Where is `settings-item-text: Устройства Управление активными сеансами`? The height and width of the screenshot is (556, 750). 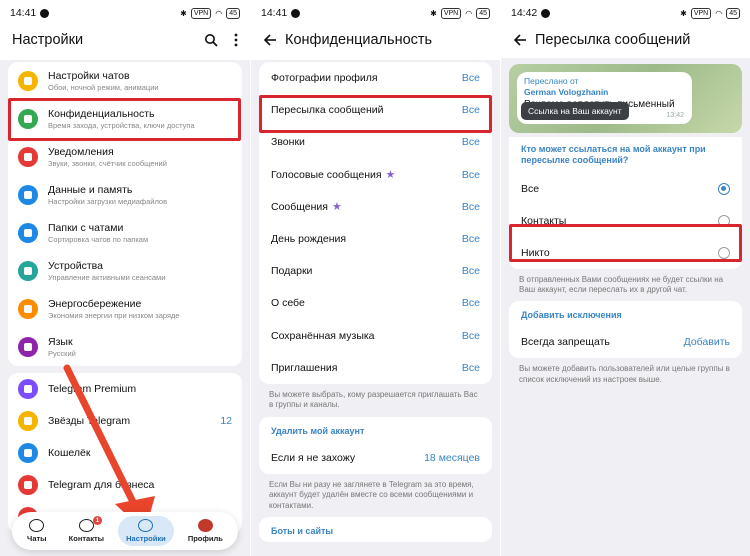
settings-item-text: Устройства Управление активными сеансами is located at coordinates (106, 271).